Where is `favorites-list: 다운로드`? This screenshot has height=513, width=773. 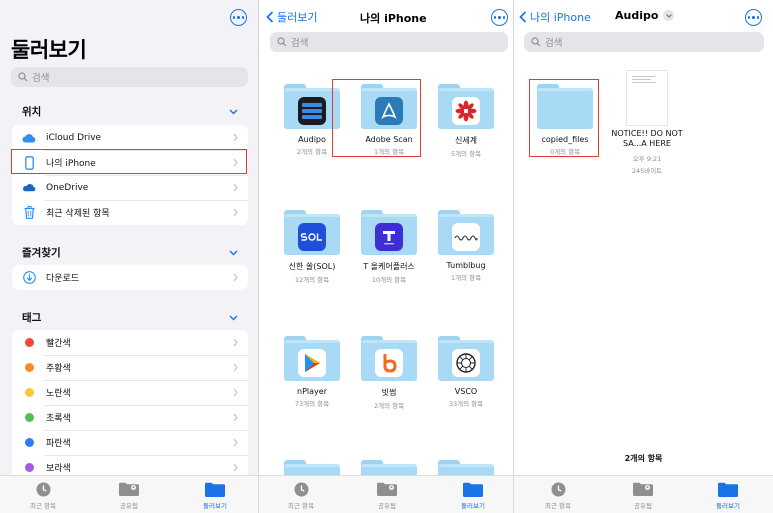 favorites-list: 다운로드 is located at coordinates (130, 277).